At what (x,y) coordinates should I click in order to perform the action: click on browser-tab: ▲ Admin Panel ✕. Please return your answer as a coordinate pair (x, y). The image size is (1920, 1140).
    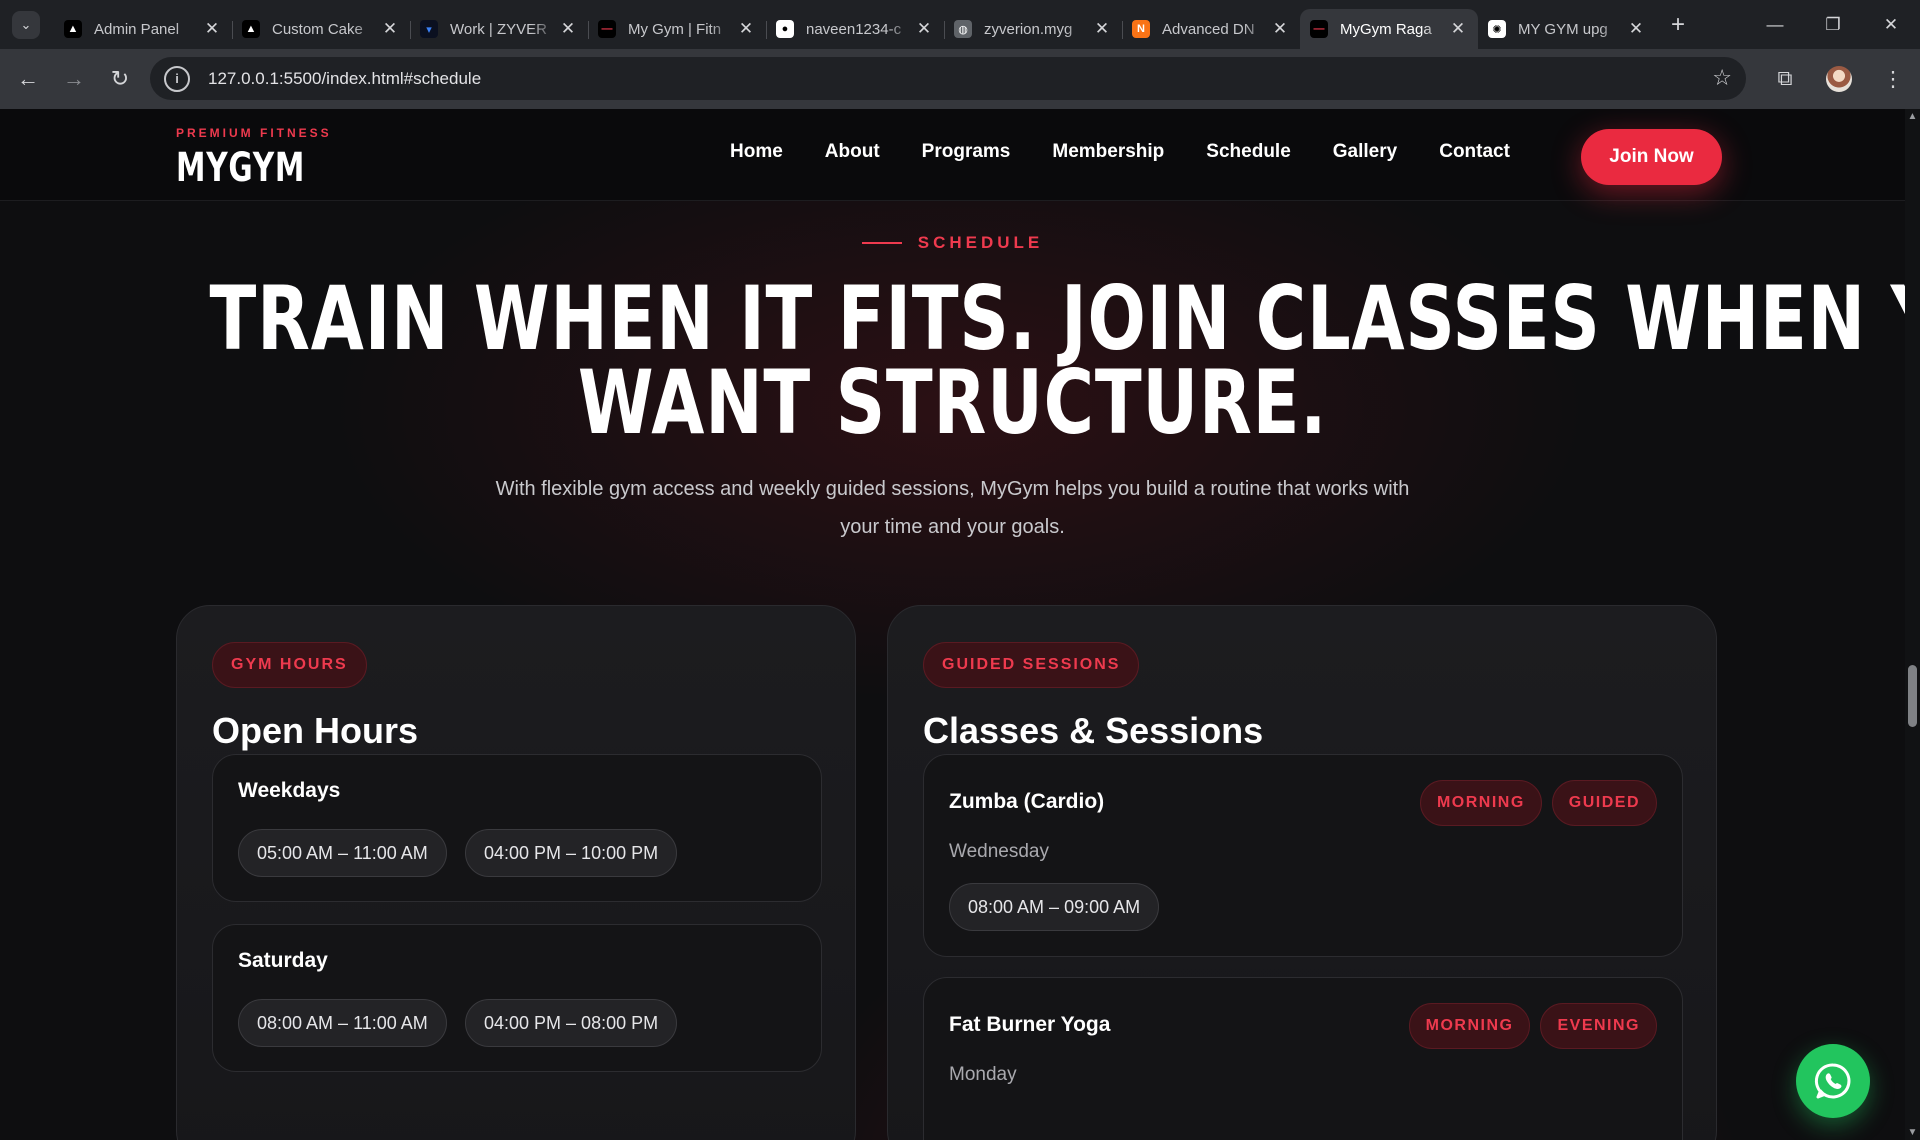
    Looking at the image, I should click on (143, 29).